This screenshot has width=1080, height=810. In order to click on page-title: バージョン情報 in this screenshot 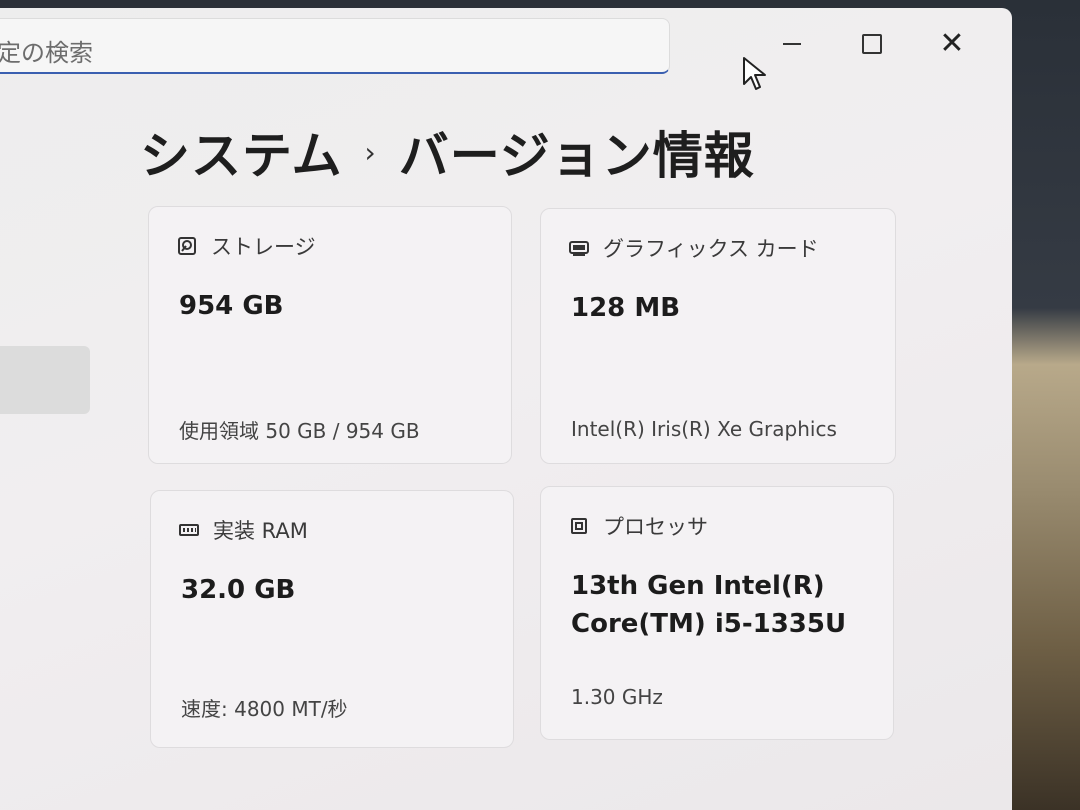, I will do `click(576, 156)`.